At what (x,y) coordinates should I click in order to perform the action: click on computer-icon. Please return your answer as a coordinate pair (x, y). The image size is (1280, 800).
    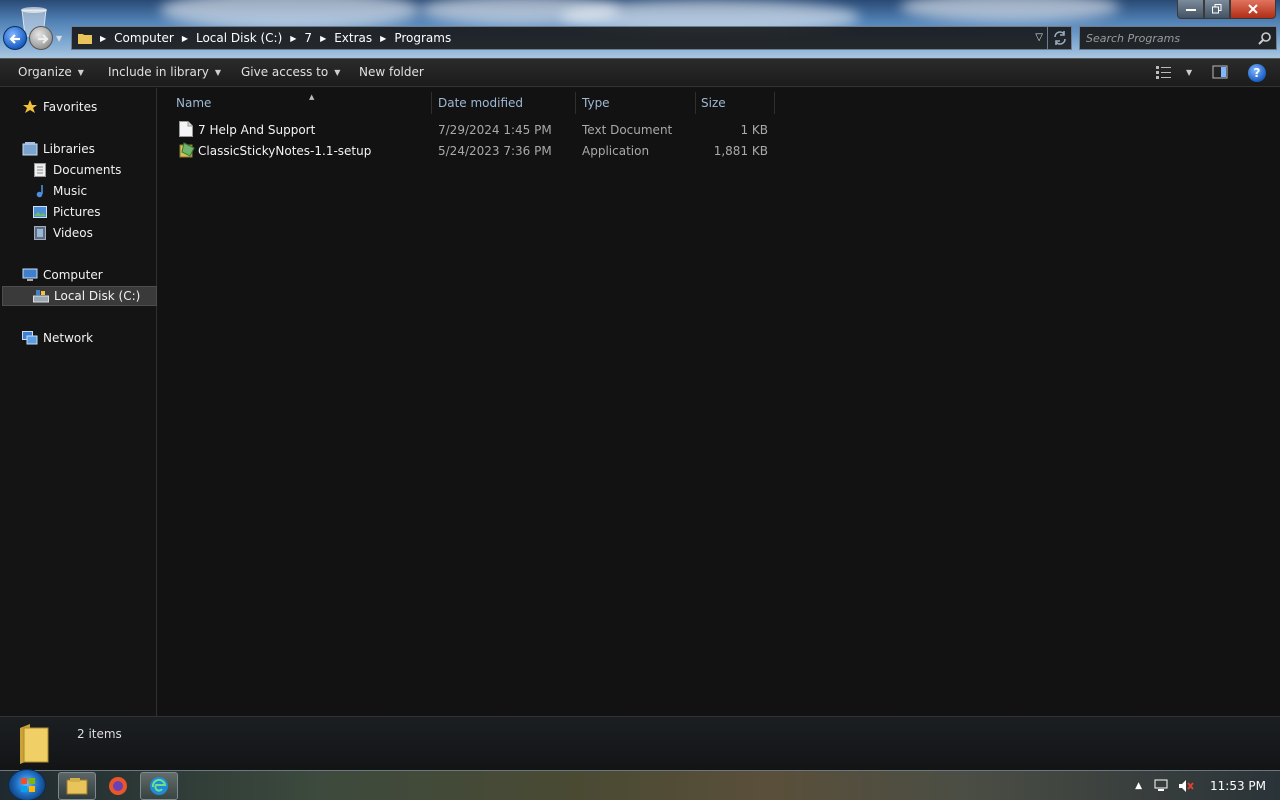
    Looking at the image, I should click on (30, 275).